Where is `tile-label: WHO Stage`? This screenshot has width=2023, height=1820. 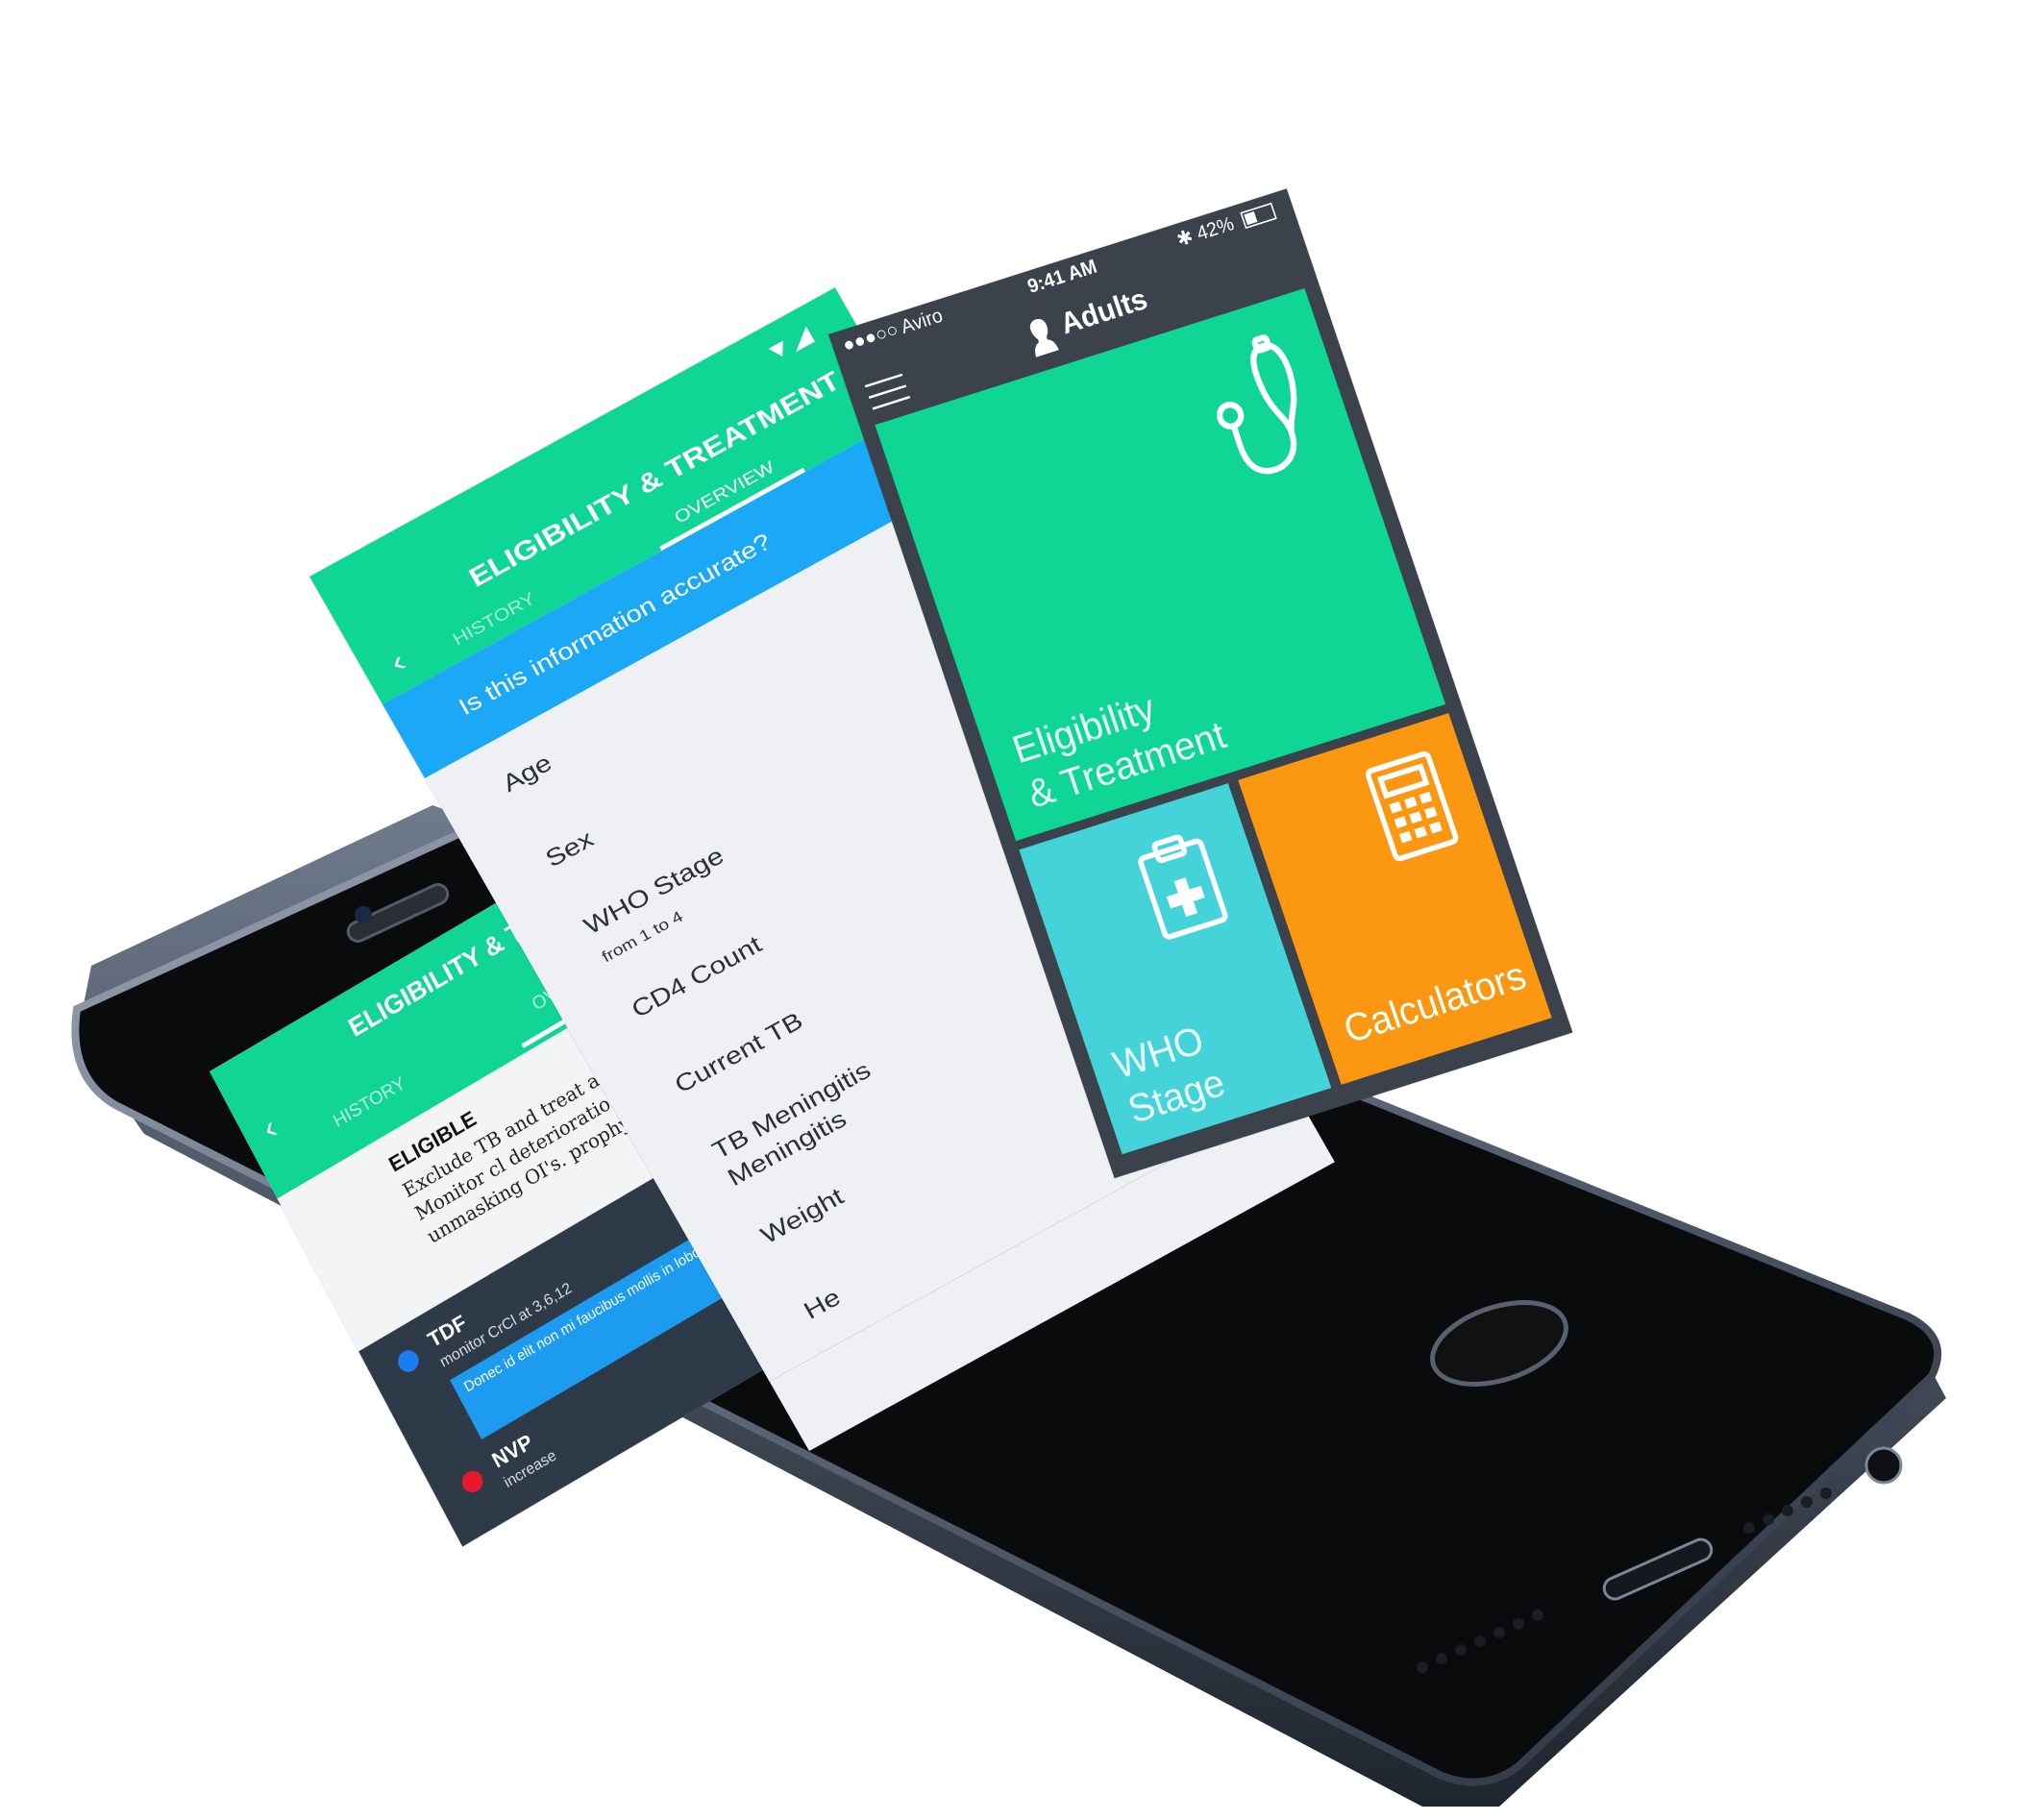 tile-label: WHO Stage is located at coordinates (1169, 1074).